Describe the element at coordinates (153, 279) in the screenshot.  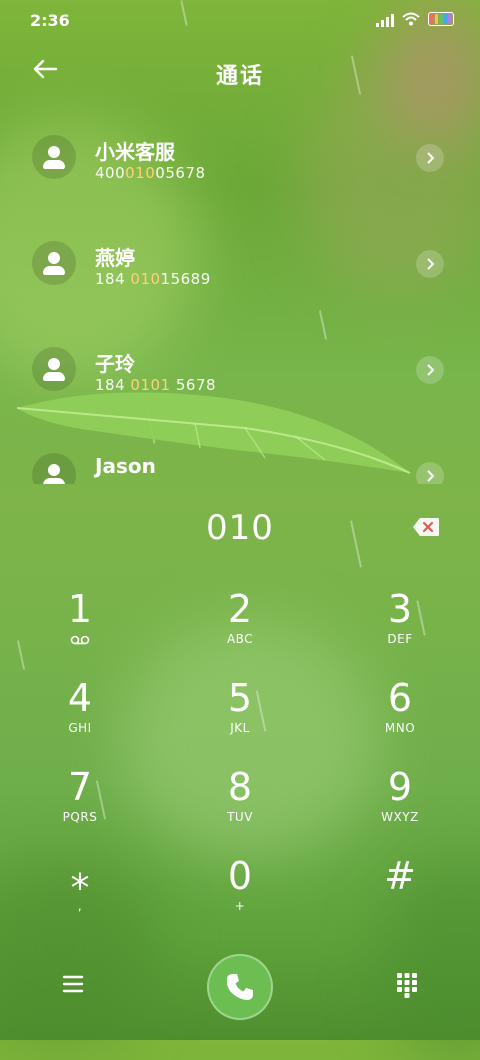
I see `contact-number: 184 01015689` at that location.